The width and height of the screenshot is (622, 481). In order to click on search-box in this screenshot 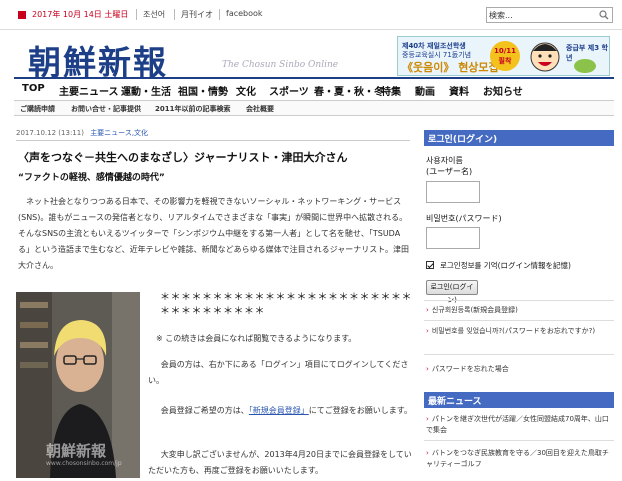, I will do `click(549, 15)`.